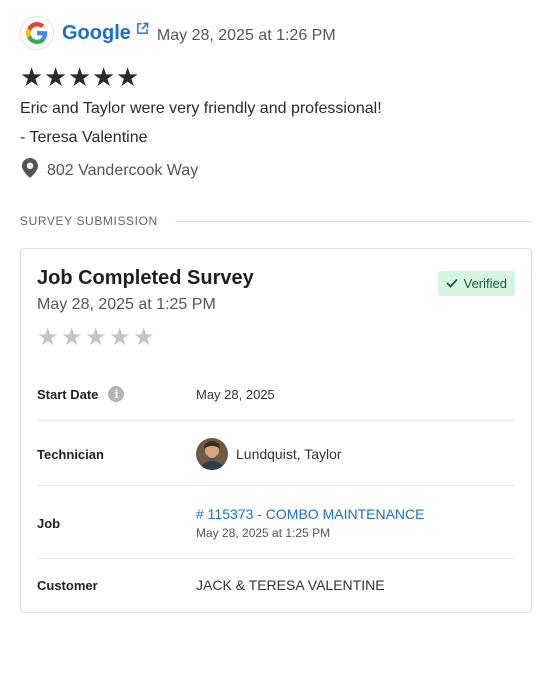 The image size is (546, 680). I want to click on customer-label: Customer, so click(67, 585).